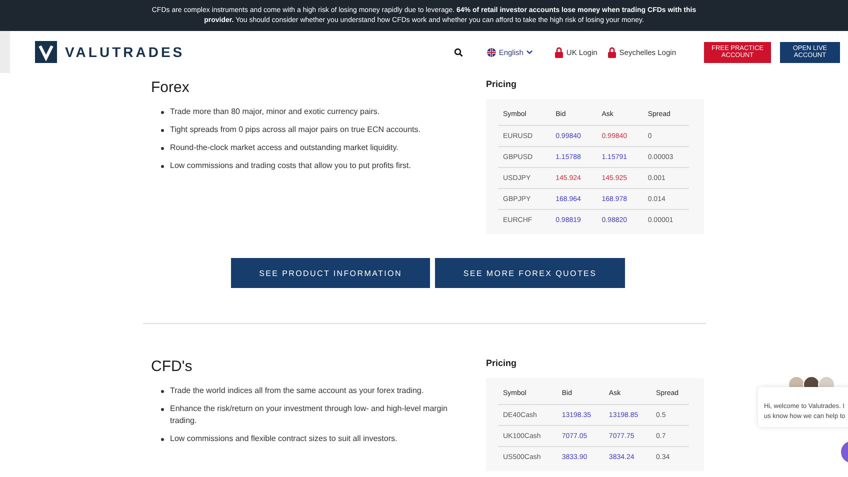  What do you see at coordinates (530, 52) in the screenshot?
I see `chevron-down-icon` at bounding box center [530, 52].